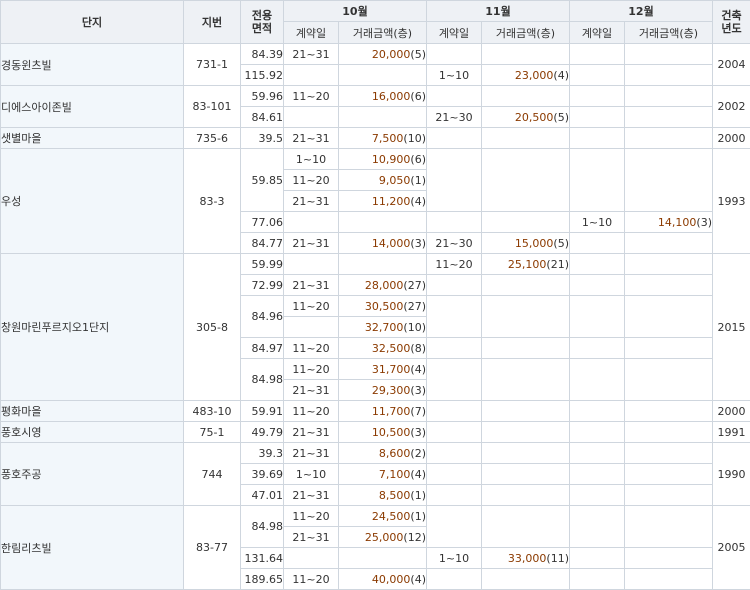 This screenshot has height=590, width=750. Describe the element at coordinates (731, 201) in the screenshot. I see `built-year: 1993` at that location.